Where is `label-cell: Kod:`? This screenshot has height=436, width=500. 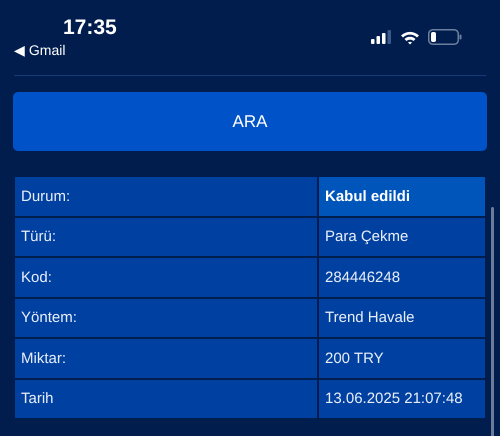 label-cell: Kod: is located at coordinates (166, 277).